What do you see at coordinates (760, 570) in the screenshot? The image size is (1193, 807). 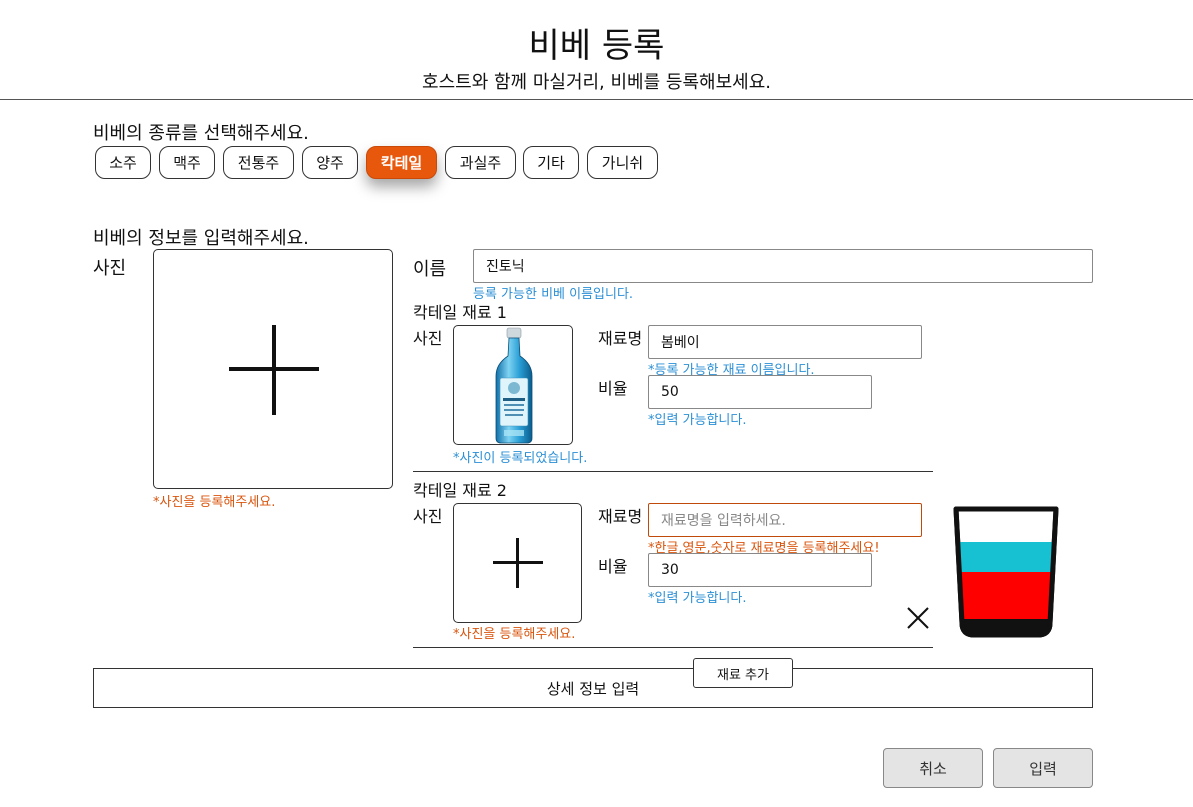 I see `ingredient-2-ratio-input: 30` at bounding box center [760, 570].